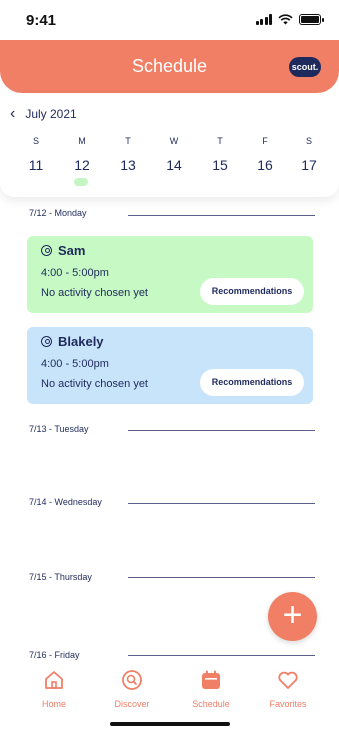 This screenshot has width=339, height=734. Describe the element at coordinates (174, 141) in the screenshot. I see `weekday-label: W` at that location.